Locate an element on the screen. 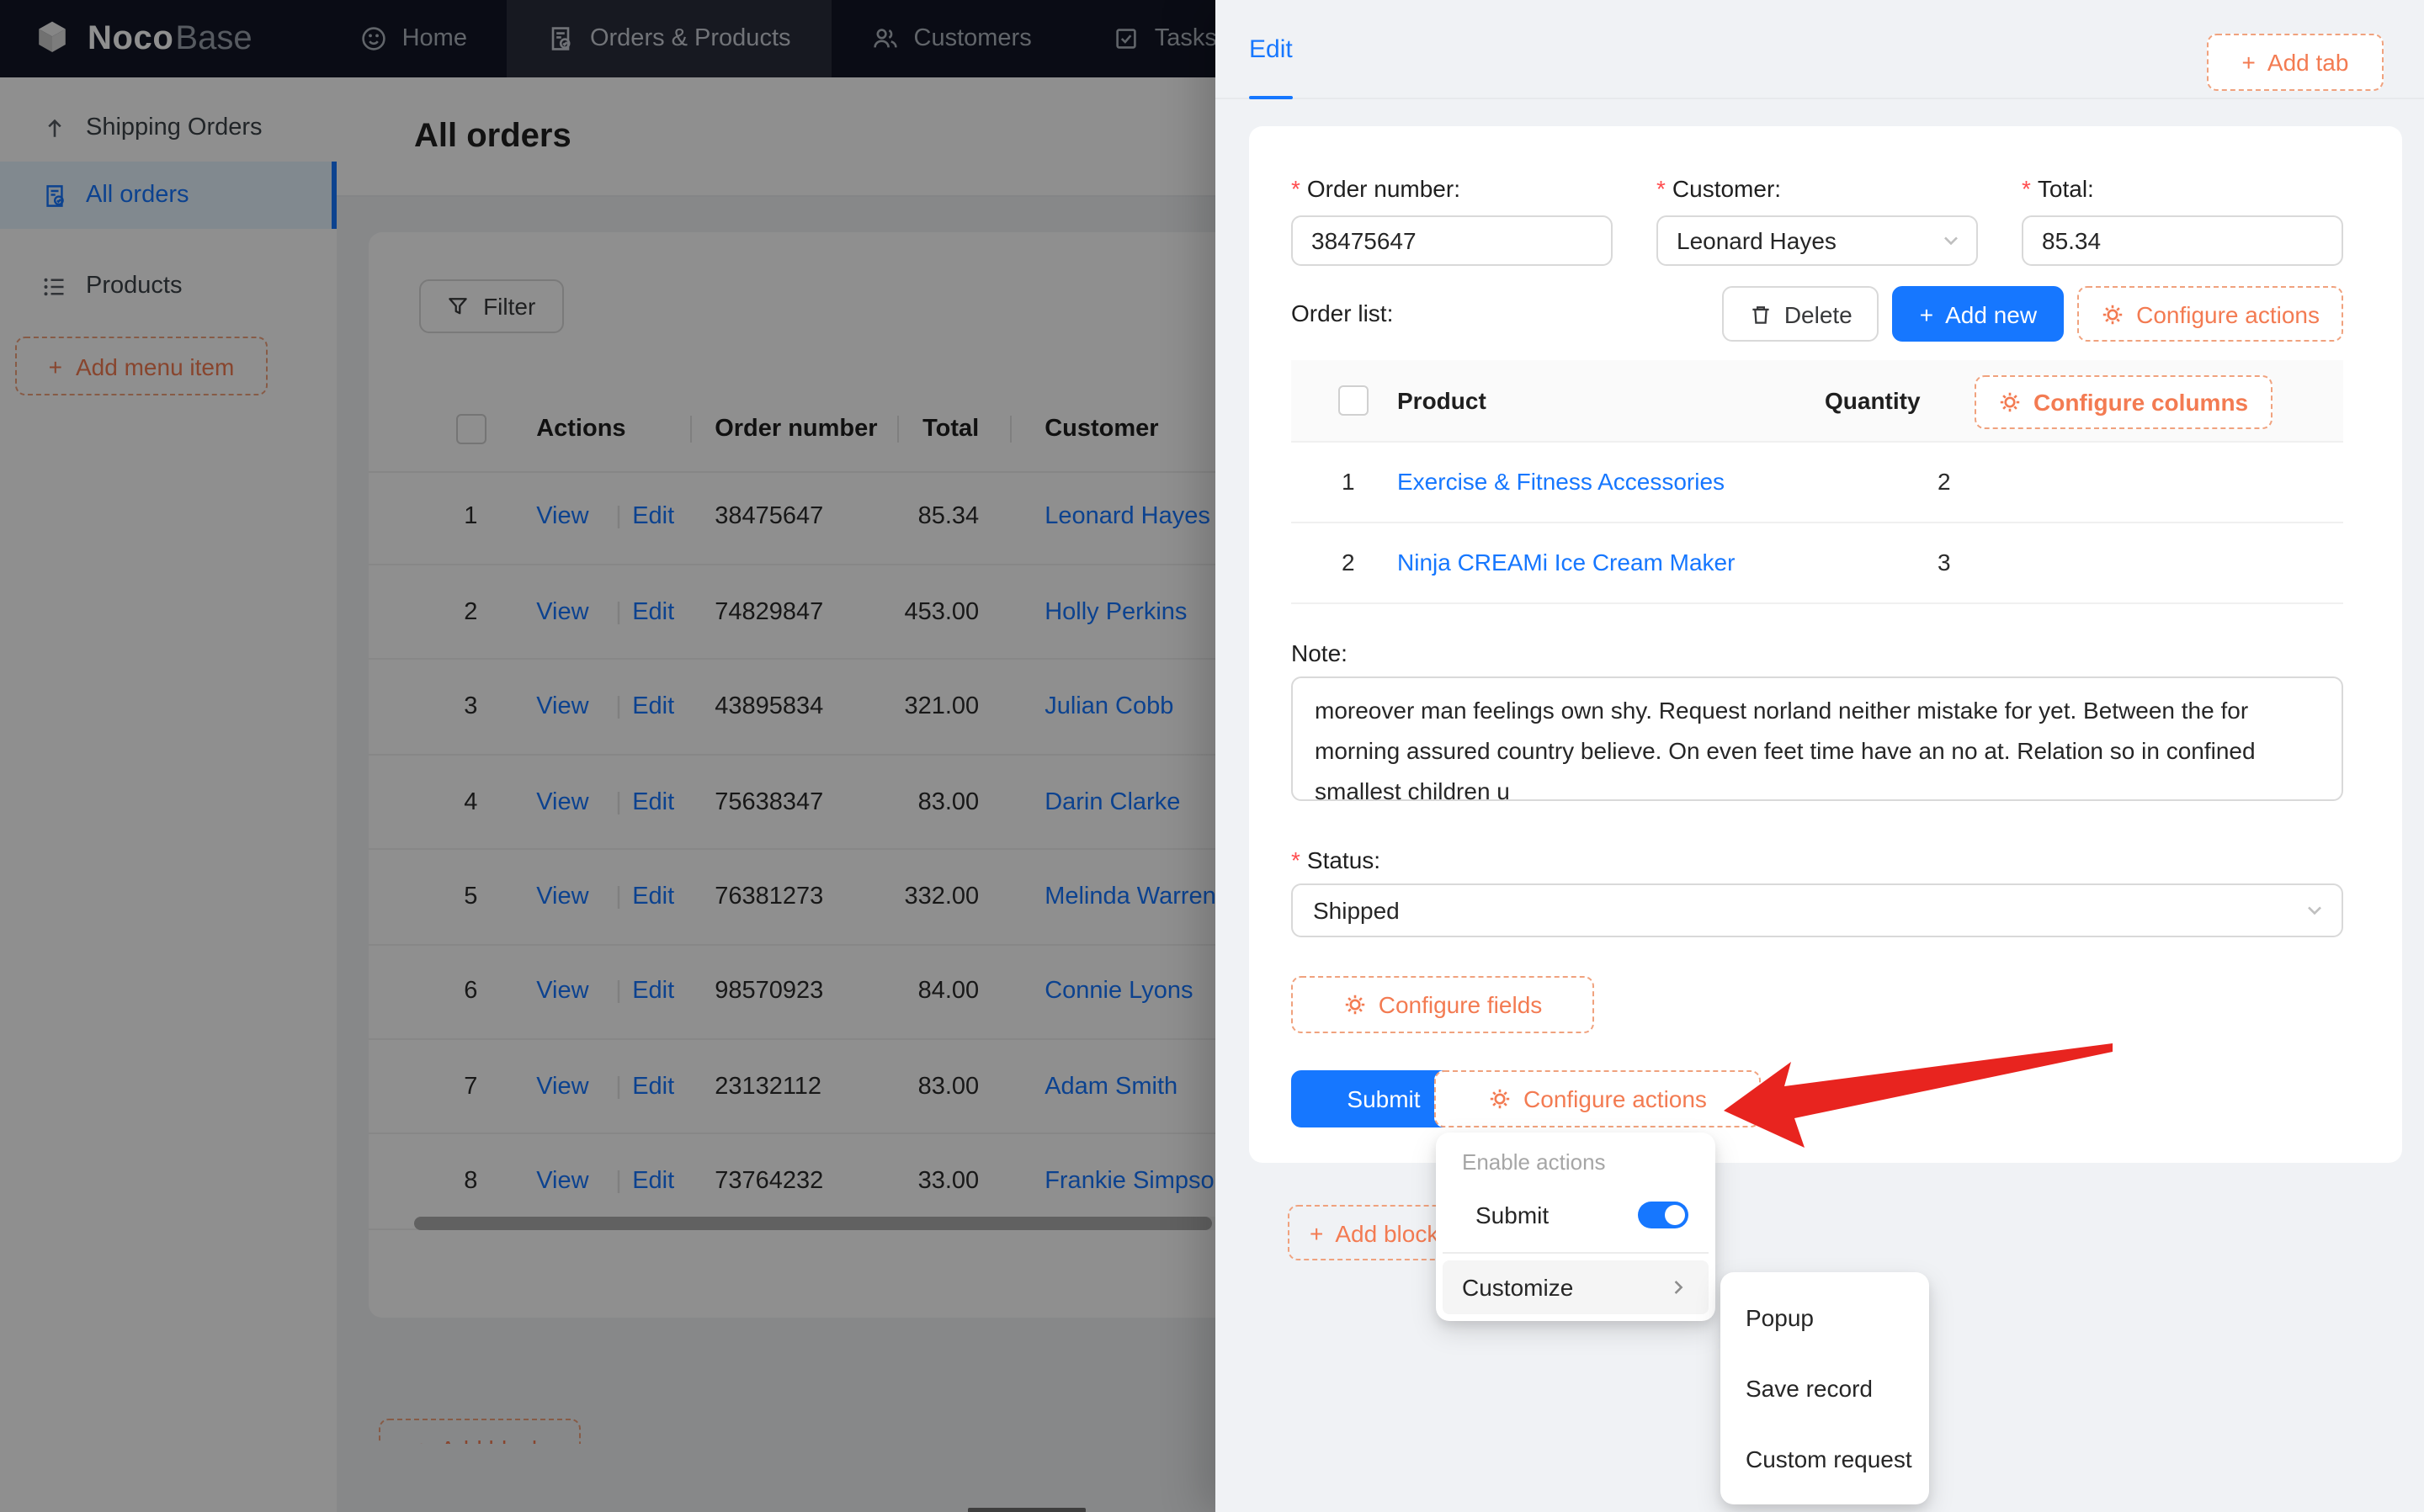  trash-icon is located at coordinates (1761, 314).